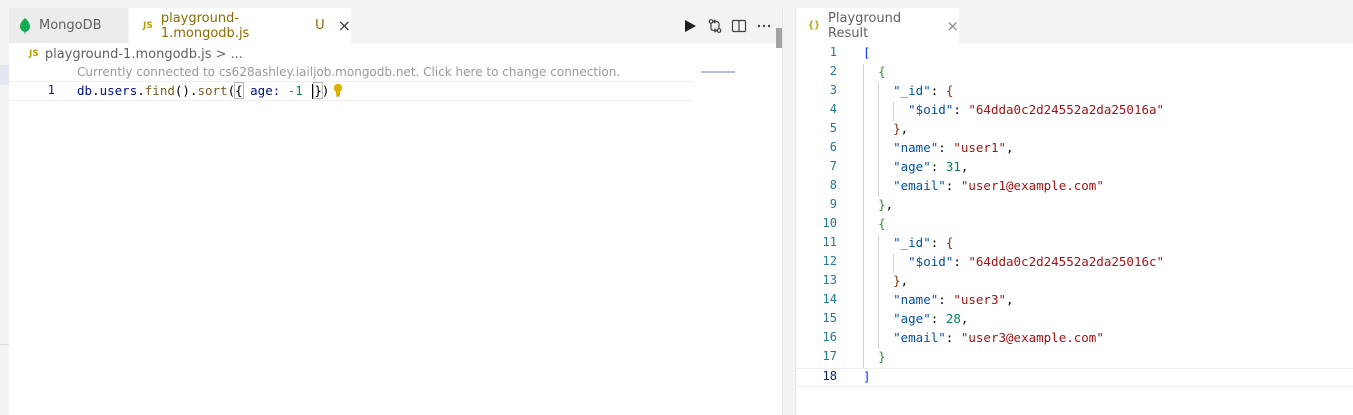  I want to click on lightbulb-icon, so click(338, 90).